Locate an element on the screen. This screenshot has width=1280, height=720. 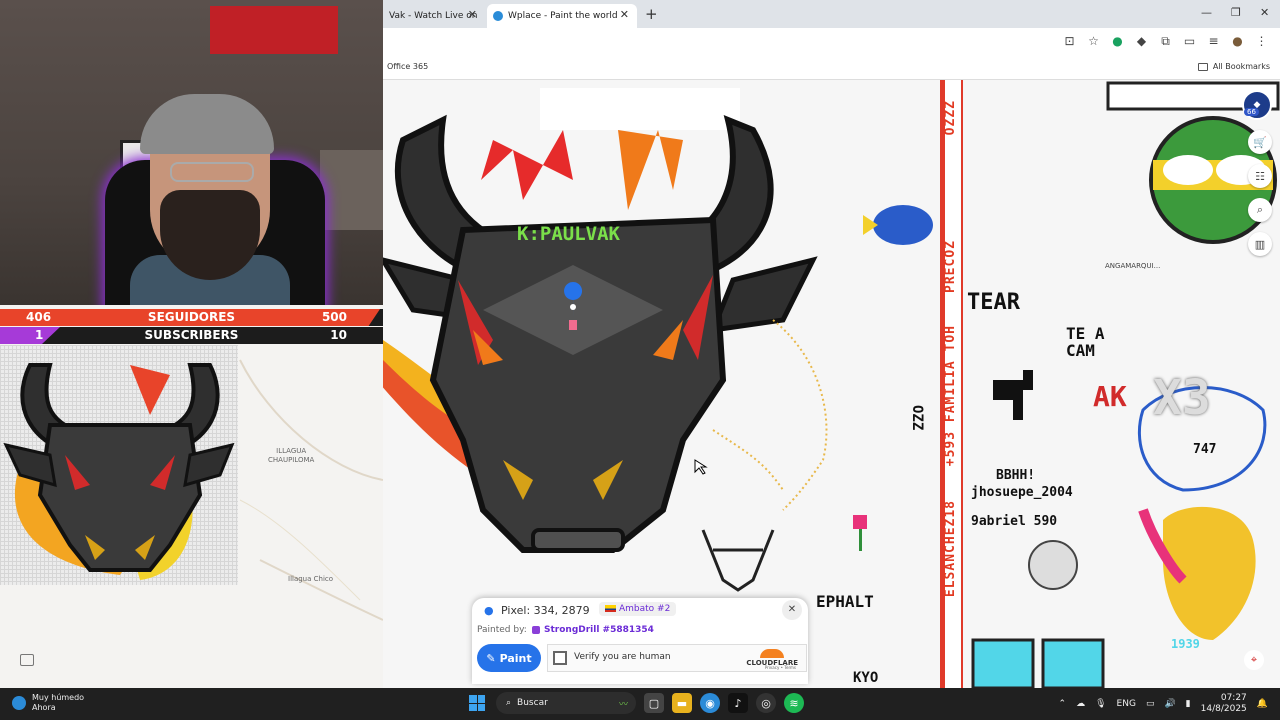
te-a-cam-text: TE A CAM is located at coordinates (1085, 342).